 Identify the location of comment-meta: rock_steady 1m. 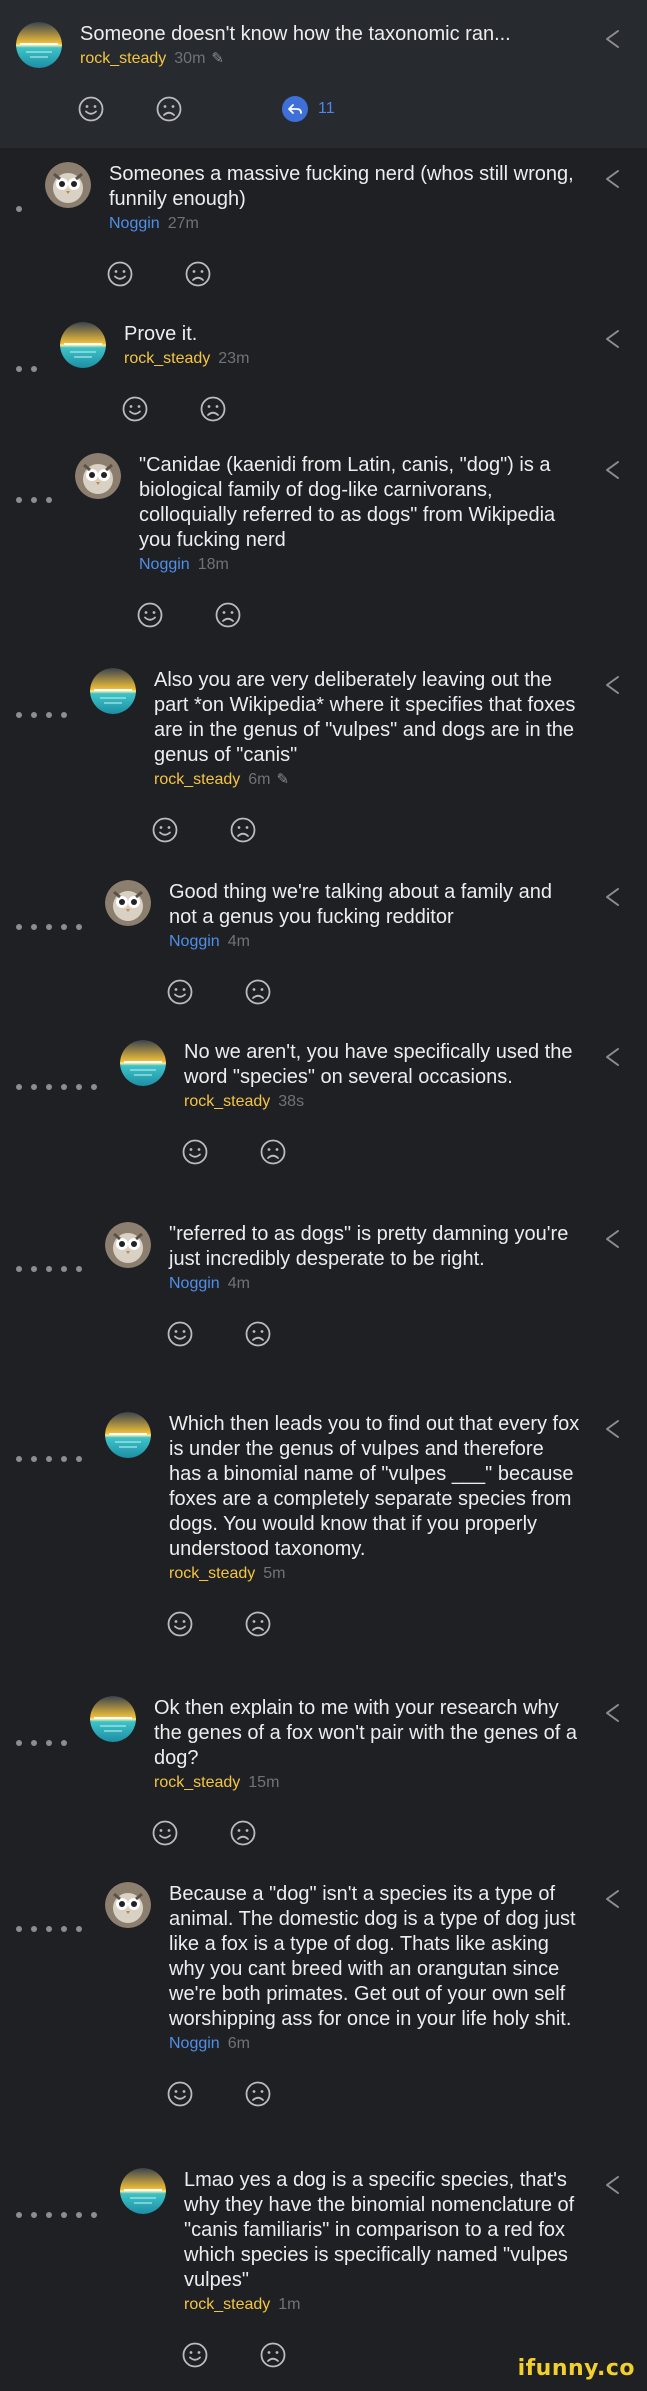
(382, 2305).